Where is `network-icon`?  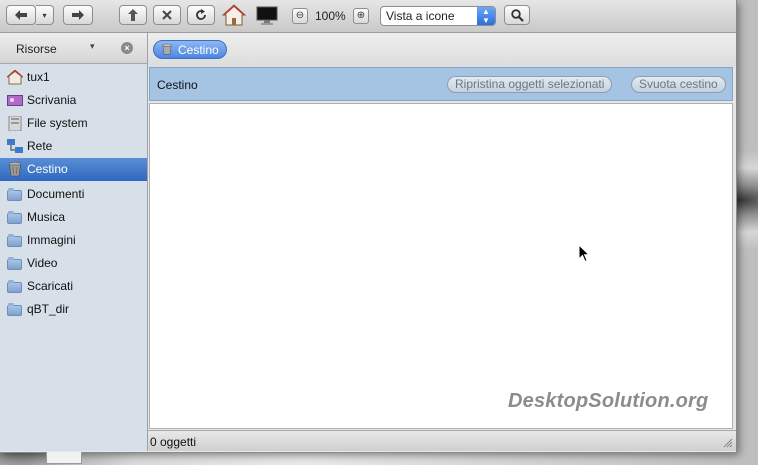
network-icon is located at coordinates (15, 146).